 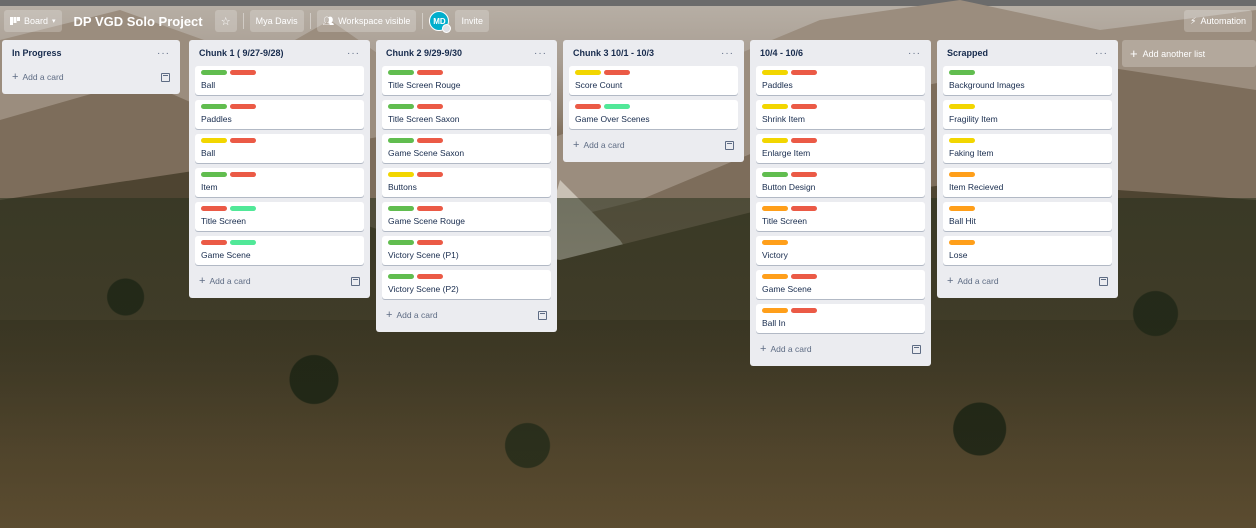 I want to click on card: Victory, so click(x=840, y=250).